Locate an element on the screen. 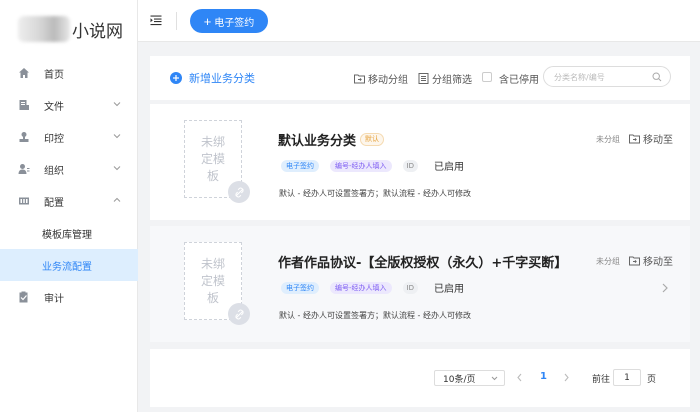  sidebar-subitem-label: 模板库管理 is located at coordinates (67, 235).